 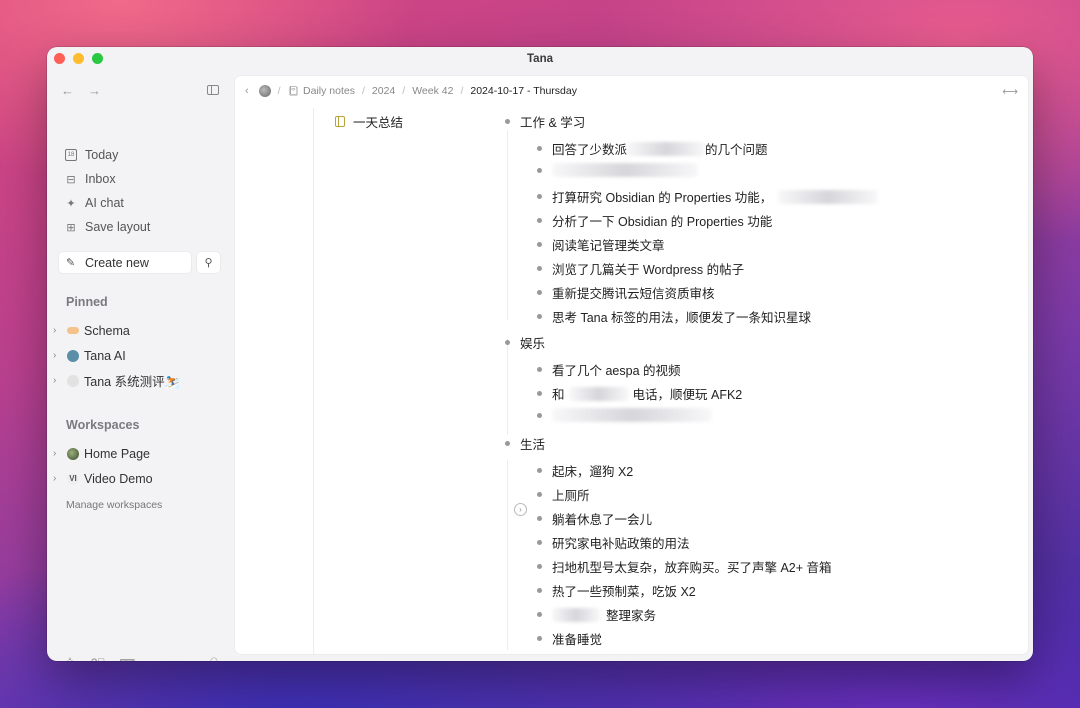 What do you see at coordinates (616, 371) in the screenshot?
I see `item-text: 看了几个 aespa 的视频` at bounding box center [616, 371].